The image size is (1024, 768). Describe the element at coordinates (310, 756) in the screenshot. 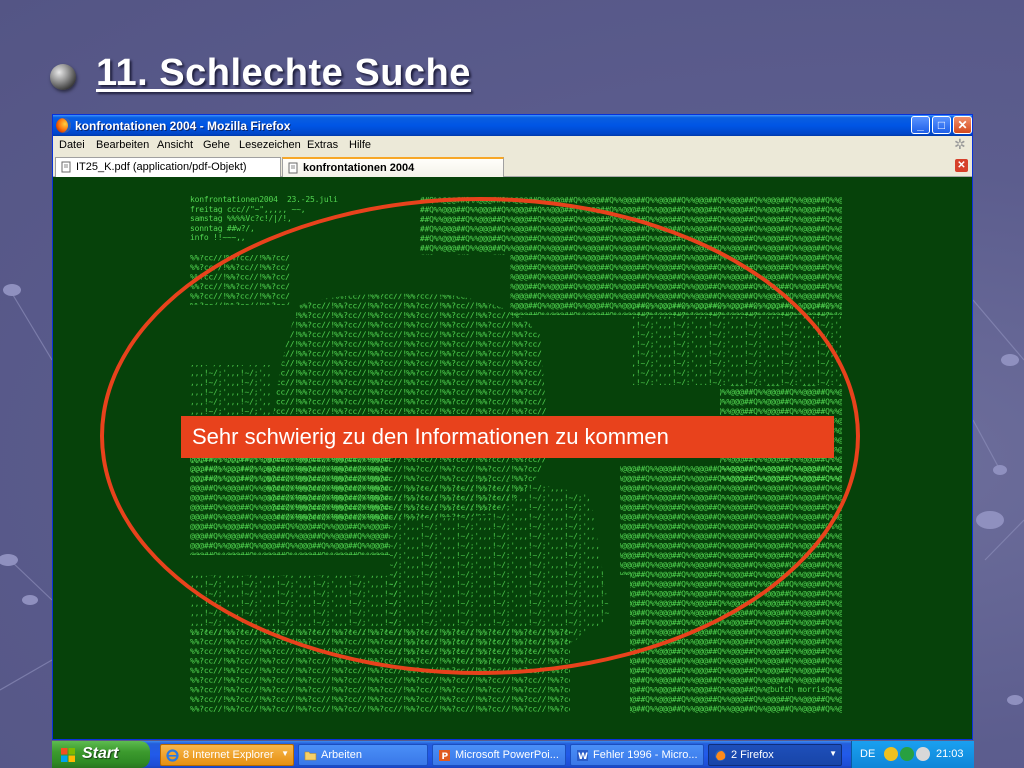

I see `folder-icon` at that location.